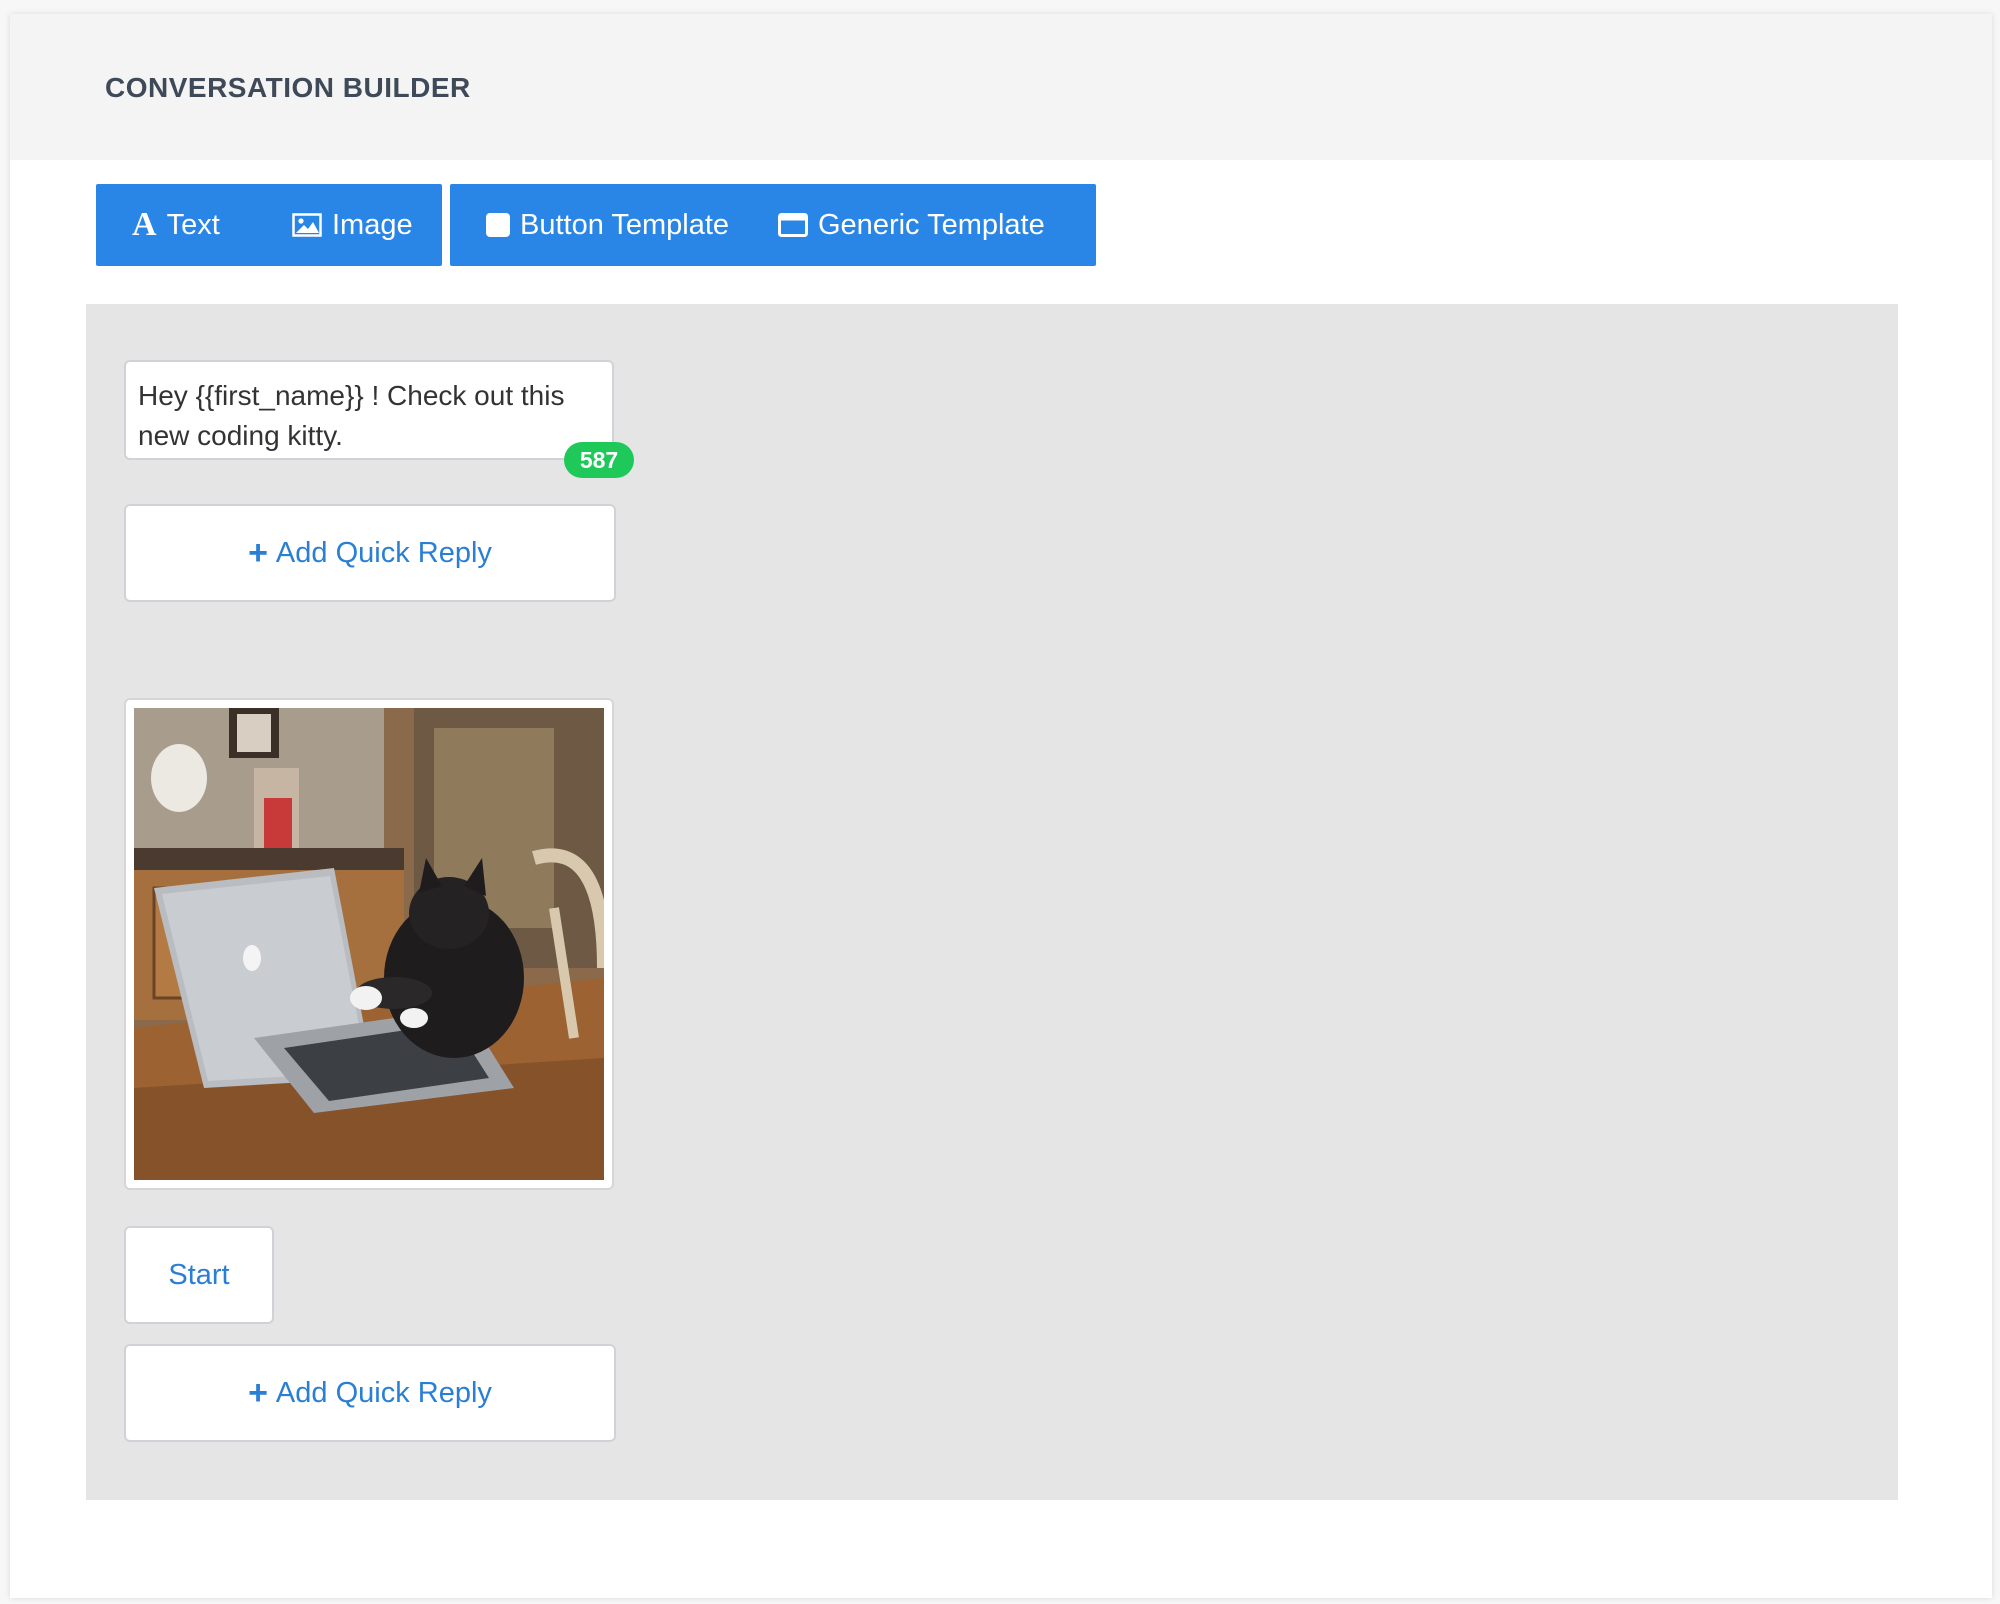  What do you see at coordinates (625, 224) in the screenshot?
I see `add-button-template-label: Button Template` at bounding box center [625, 224].